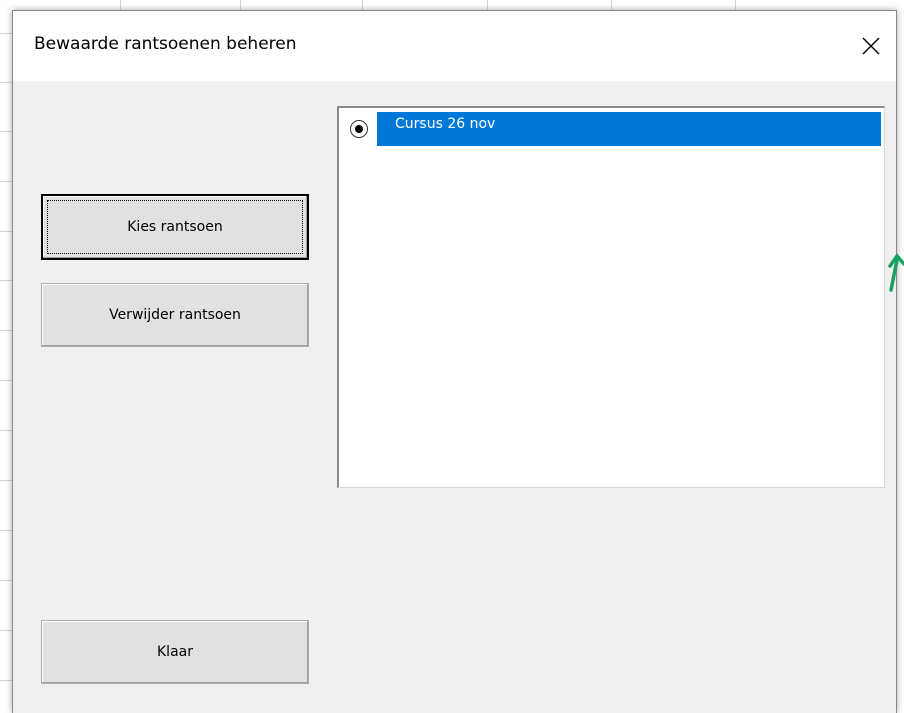  Describe the element at coordinates (629, 129) in the screenshot. I see `list-item-highlight: Cursus 26 nov` at that location.